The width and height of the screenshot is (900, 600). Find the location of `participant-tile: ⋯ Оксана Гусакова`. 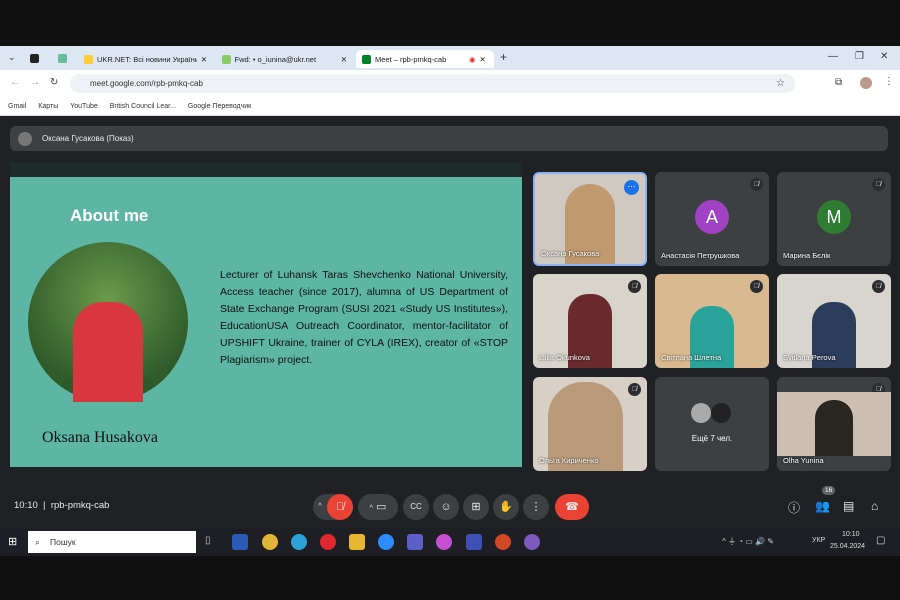

participant-tile: ⋯ Оксана Гусакова is located at coordinates (590, 219).